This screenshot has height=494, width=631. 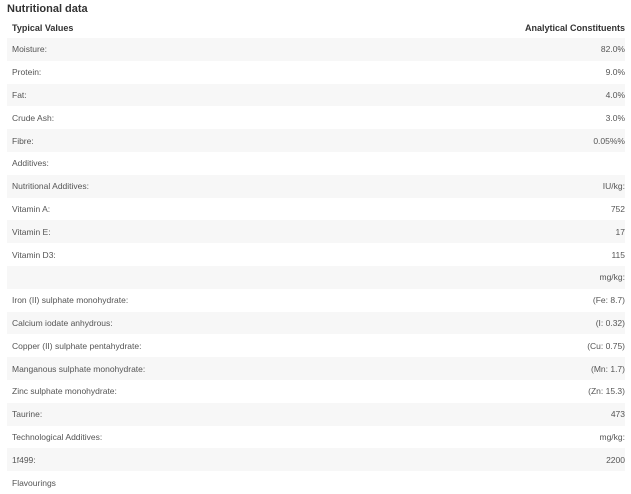 What do you see at coordinates (316, 460) in the screenshot?
I see `table-row: 1f499: 2200` at bounding box center [316, 460].